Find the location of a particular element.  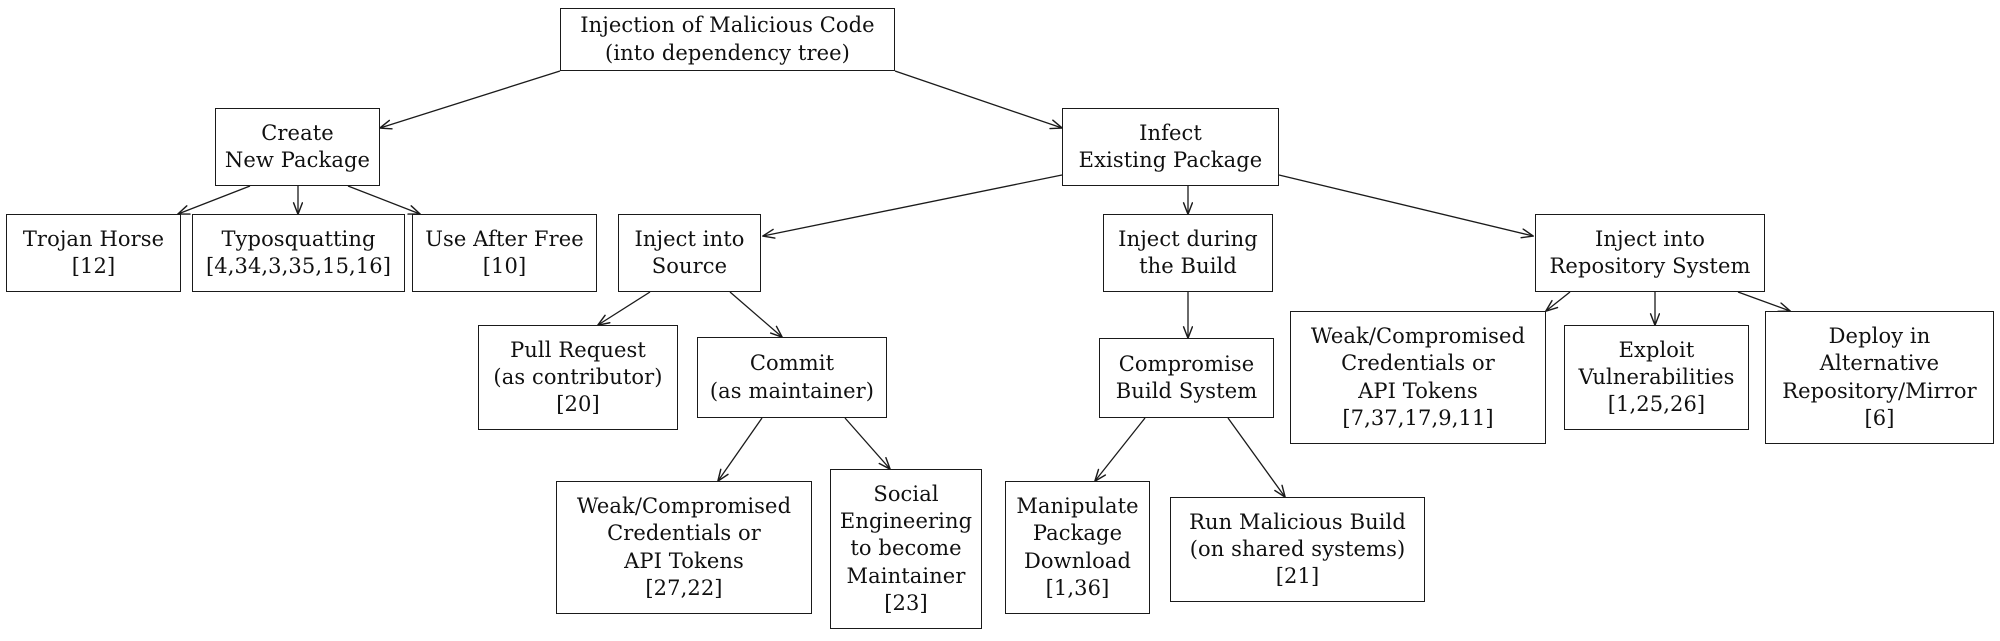

node-text-line: [23] is located at coordinates (906, 602).